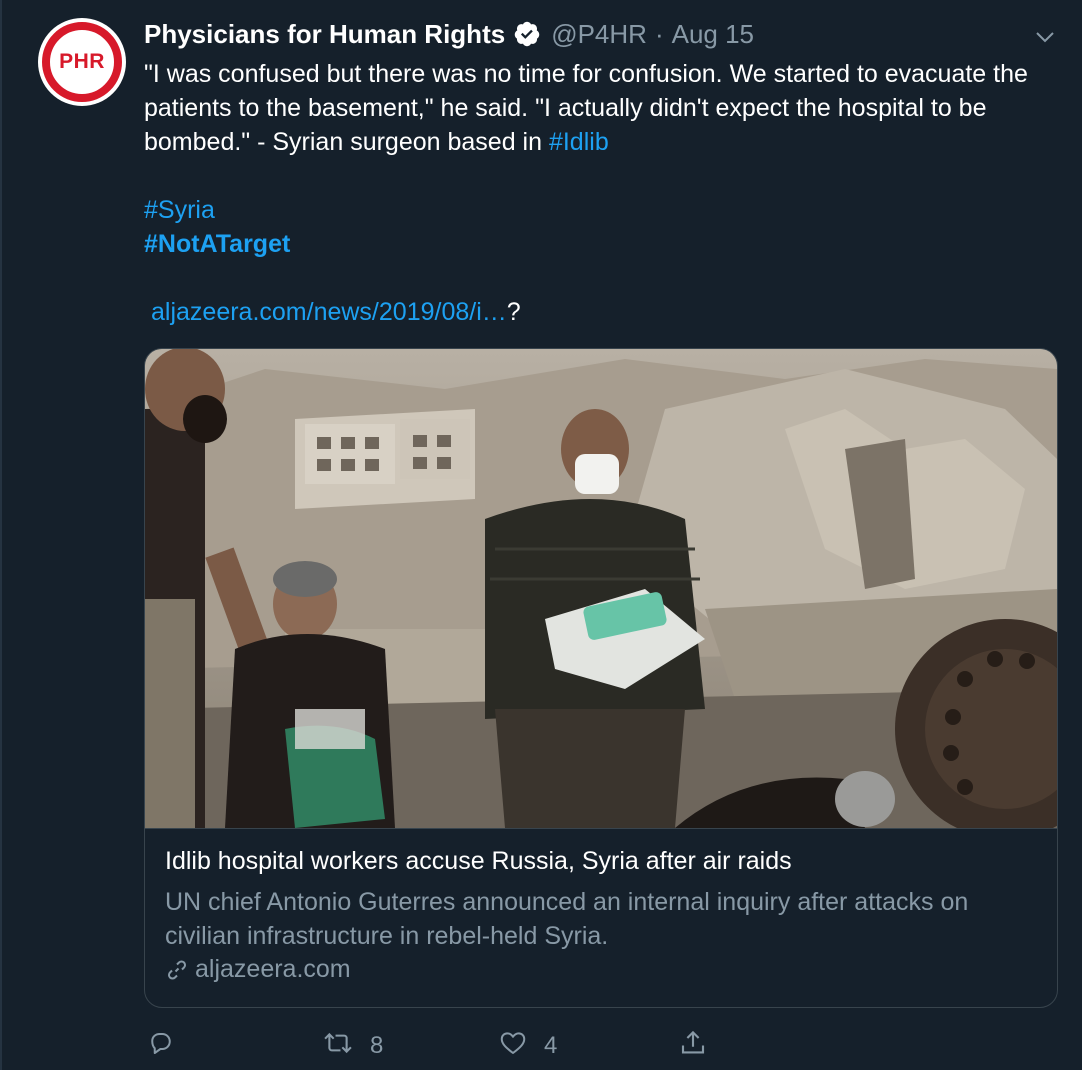 This screenshot has height=1070, width=1082. Describe the element at coordinates (1045, 37) in the screenshot. I see `chevron-down-icon` at that location.